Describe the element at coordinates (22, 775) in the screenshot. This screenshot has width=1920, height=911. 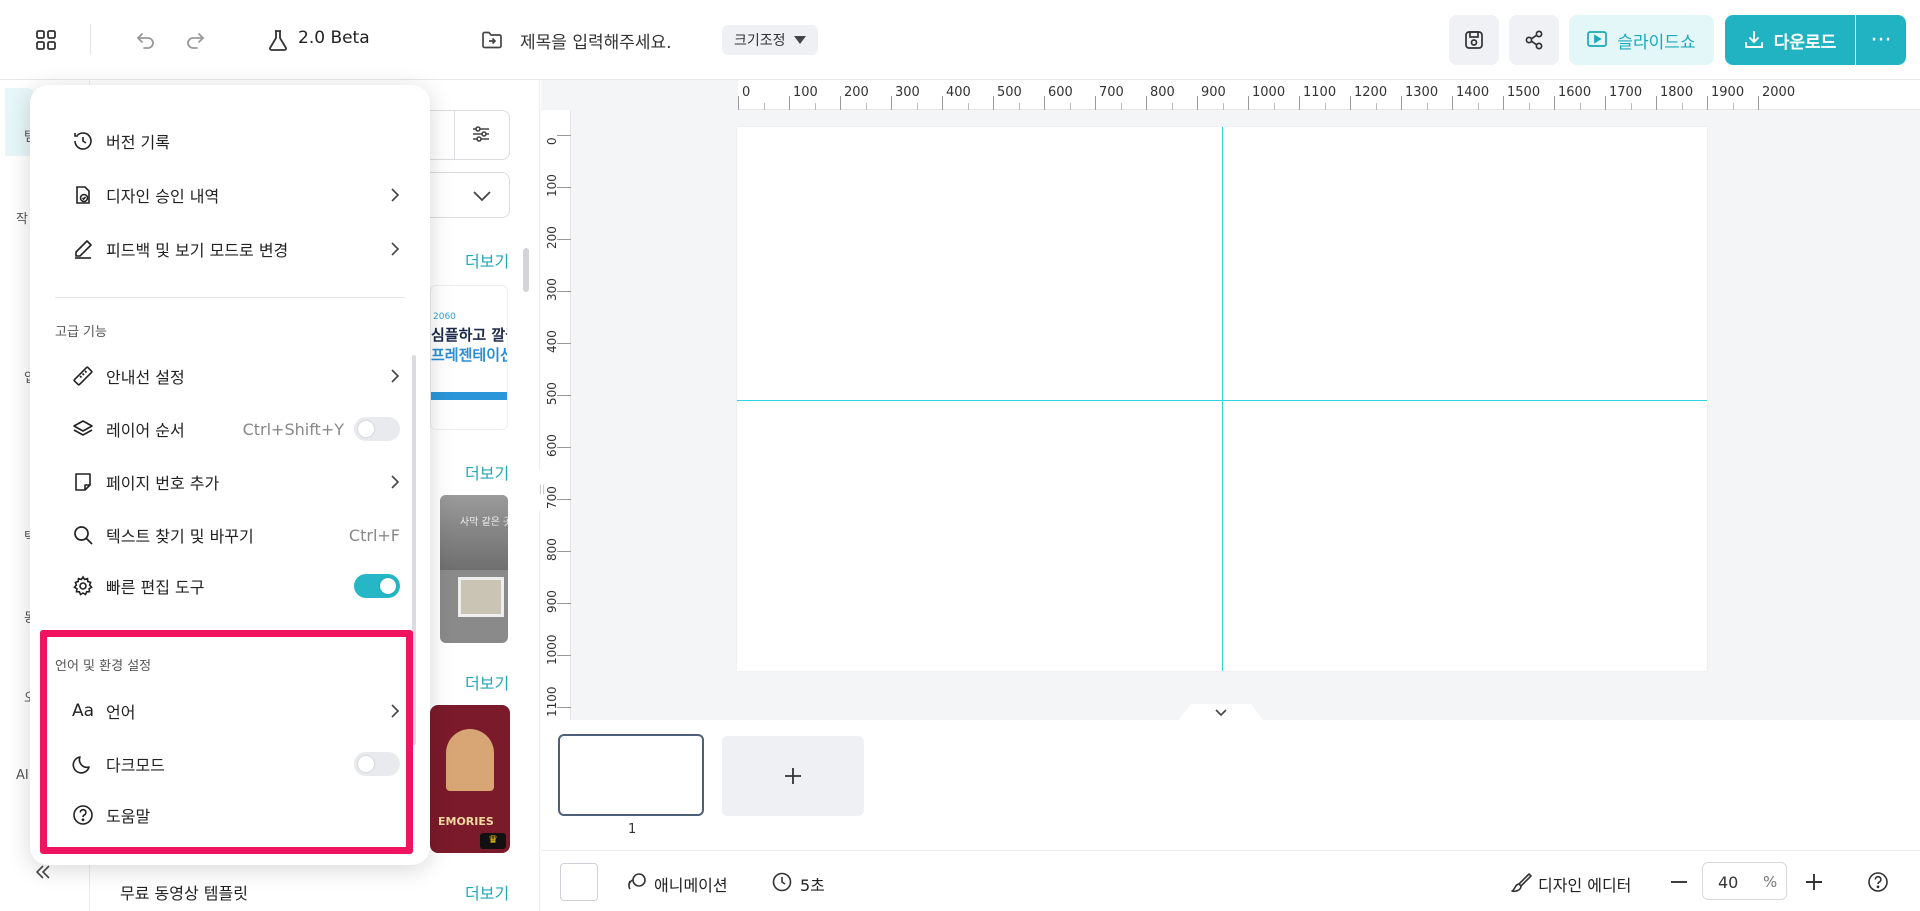
I see `rail-item-ai: AI` at that location.